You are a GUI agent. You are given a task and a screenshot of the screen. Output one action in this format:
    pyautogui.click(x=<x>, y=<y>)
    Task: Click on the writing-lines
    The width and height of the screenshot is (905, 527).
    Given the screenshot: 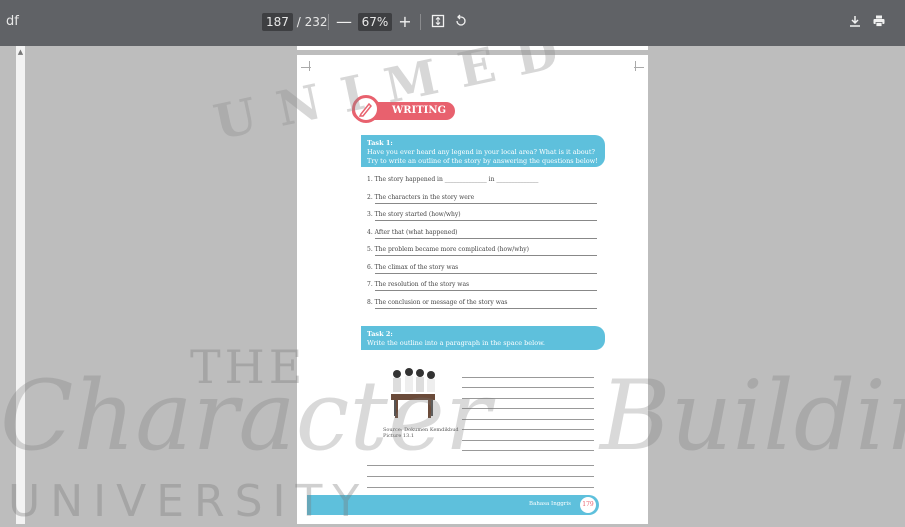 What is the action you would take?
    pyautogui.click(x=528, y=409)
    